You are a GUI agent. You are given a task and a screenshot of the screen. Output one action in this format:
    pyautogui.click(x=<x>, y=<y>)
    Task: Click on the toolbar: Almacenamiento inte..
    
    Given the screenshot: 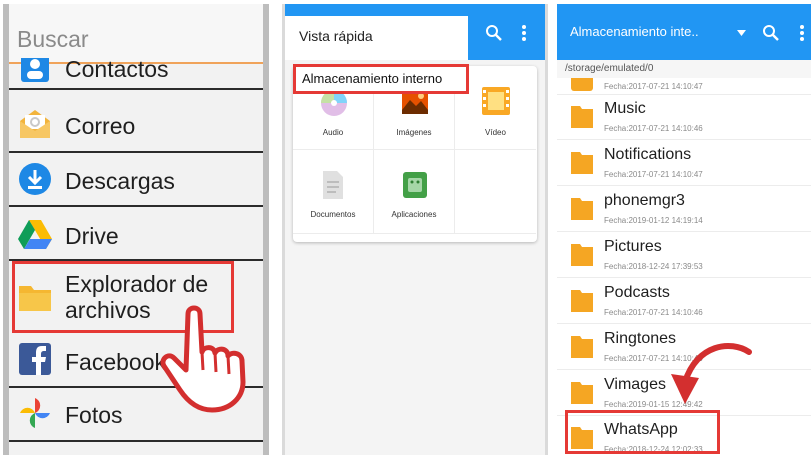 What is the action you would take?
    pyautogui.click(x=684, y=32)
    